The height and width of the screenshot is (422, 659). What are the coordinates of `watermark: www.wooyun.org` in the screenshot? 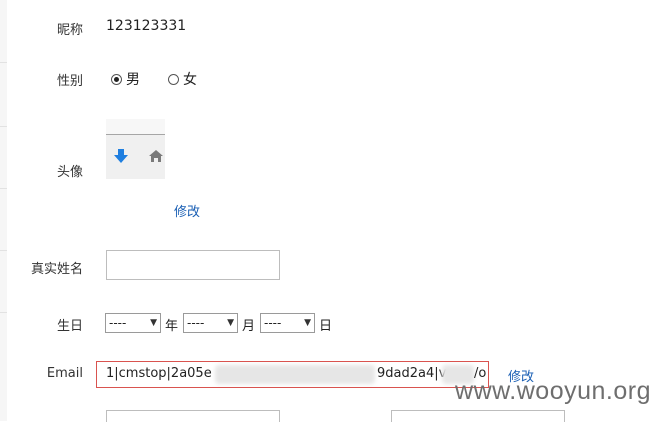 It's located at (553, 391).